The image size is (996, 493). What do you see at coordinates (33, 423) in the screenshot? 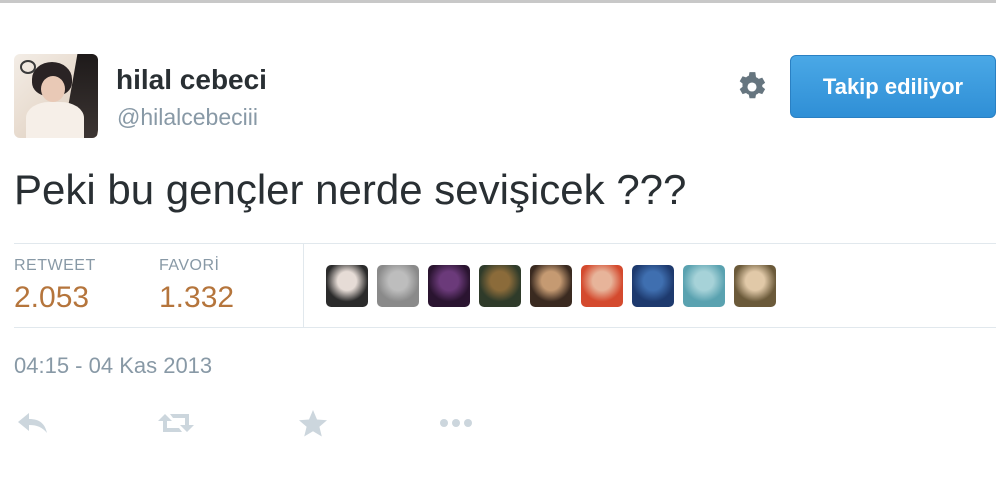
I see `reply-icon` at bounding box center [33, 423].